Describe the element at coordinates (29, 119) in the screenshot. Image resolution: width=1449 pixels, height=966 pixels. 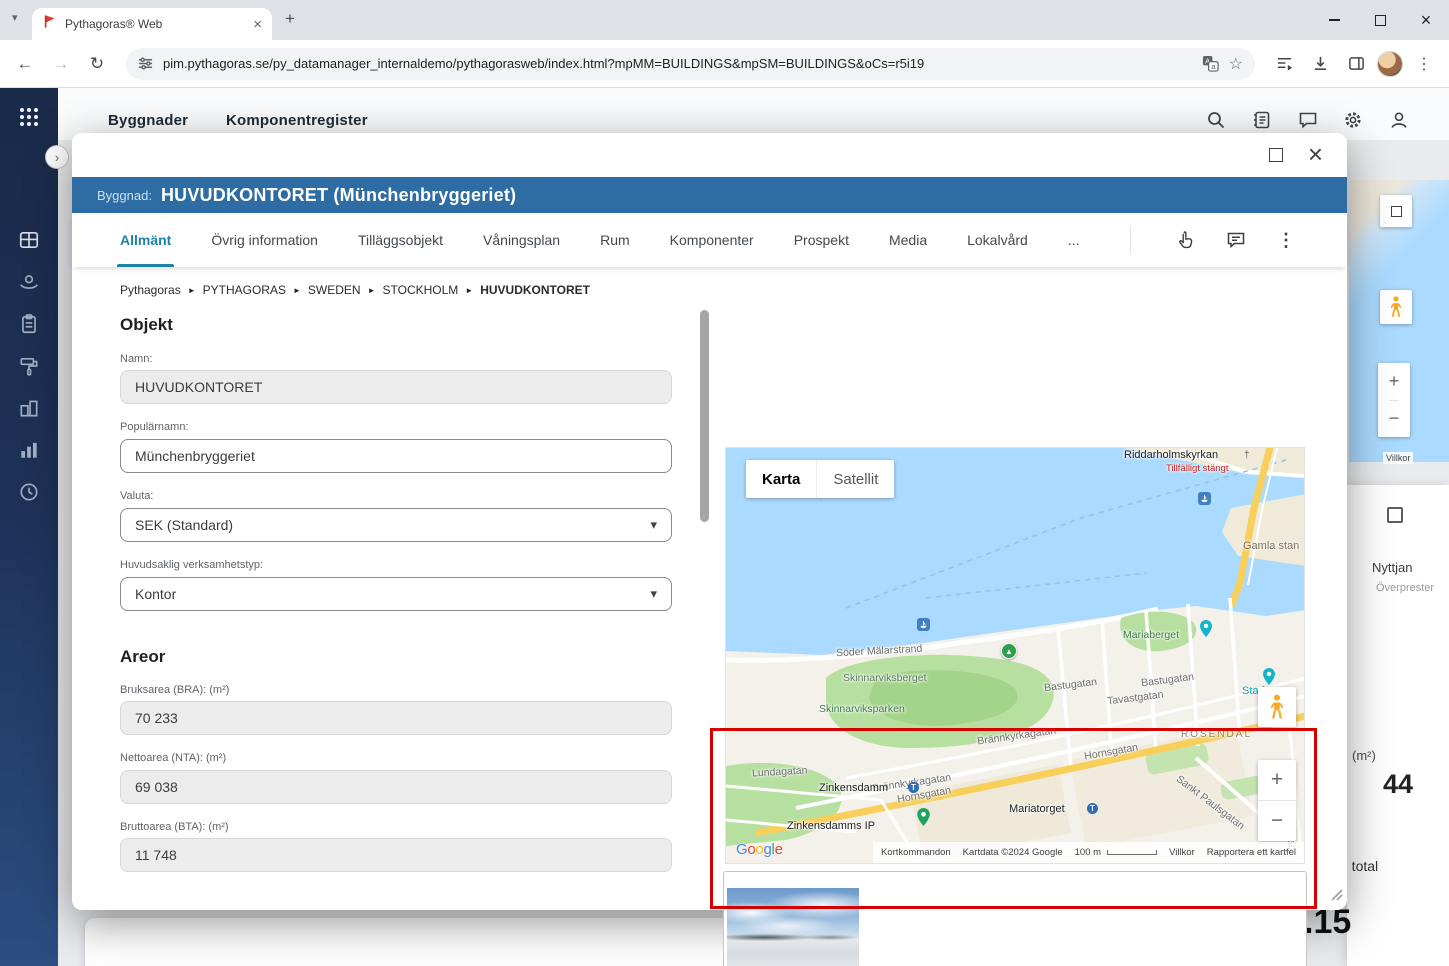
I see `apps-grid-icon` at that location.